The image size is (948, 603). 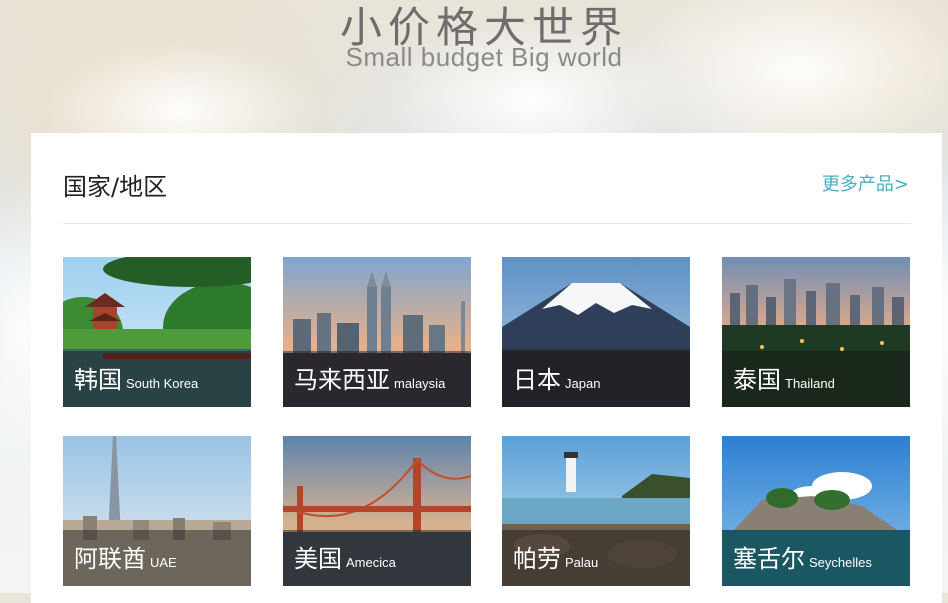 What do you see at coordinates (370, 380) in the screenshot?
I see `destination-name: 马来西亚 malaysia` at bounding box center [370, 380].